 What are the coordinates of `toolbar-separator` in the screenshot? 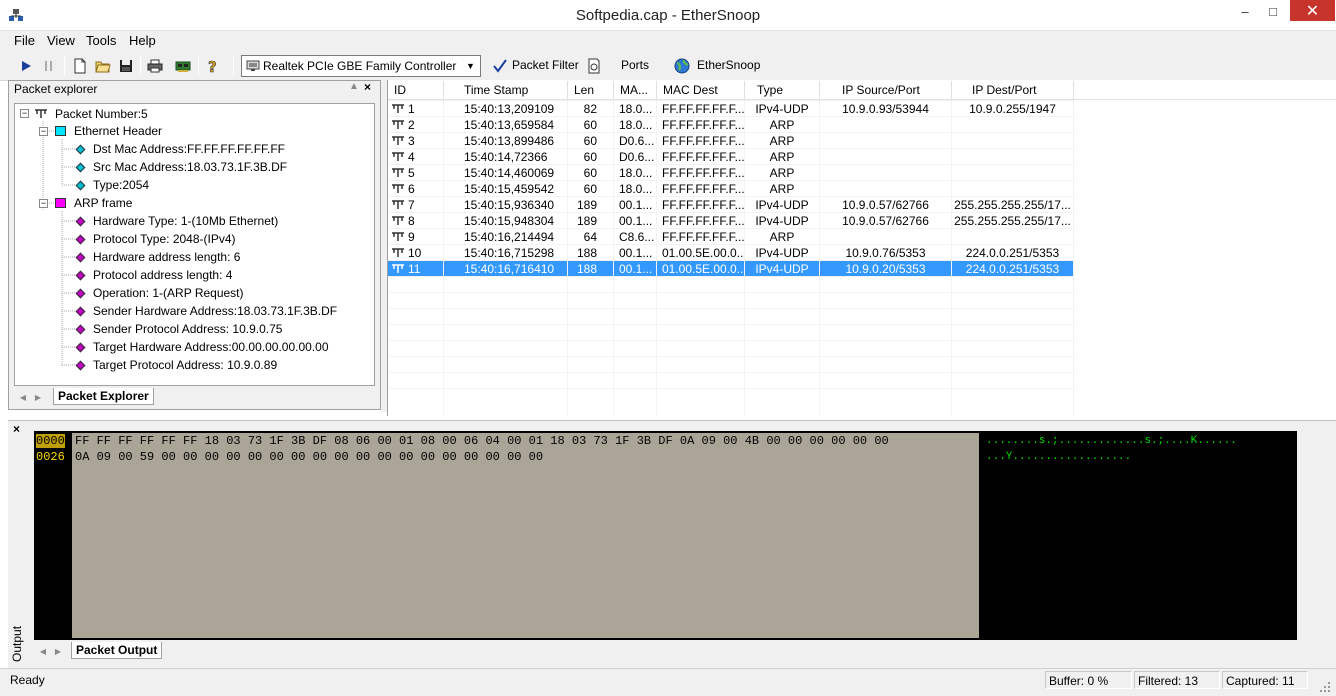 It's located at (198, 66).